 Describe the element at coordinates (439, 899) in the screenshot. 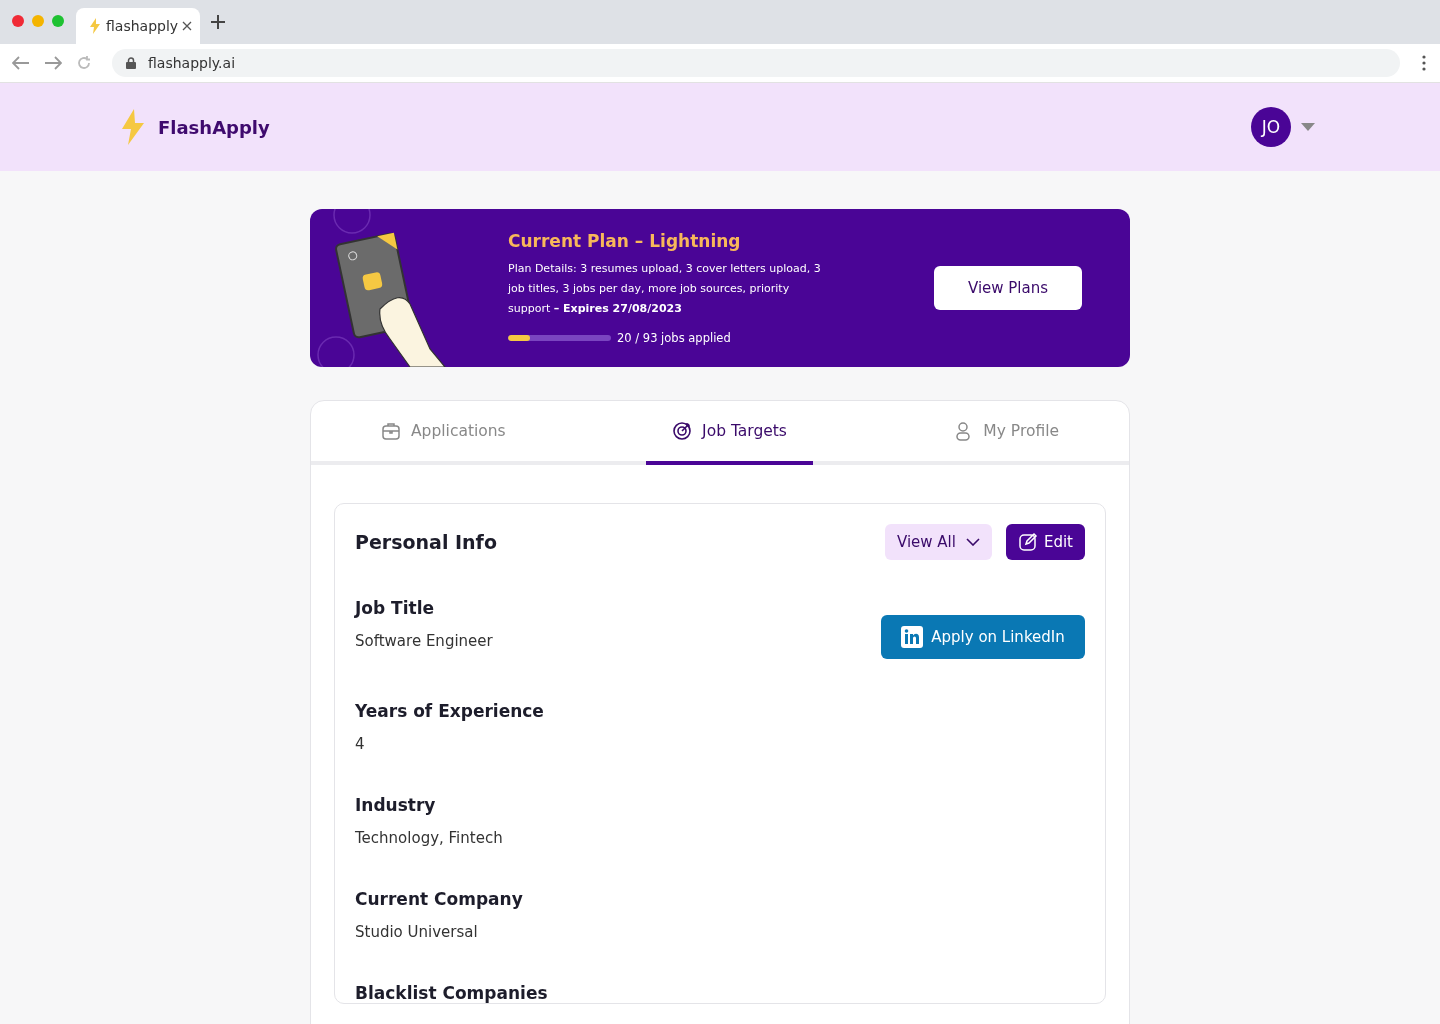

I see `field-label: Current Company` at that location.